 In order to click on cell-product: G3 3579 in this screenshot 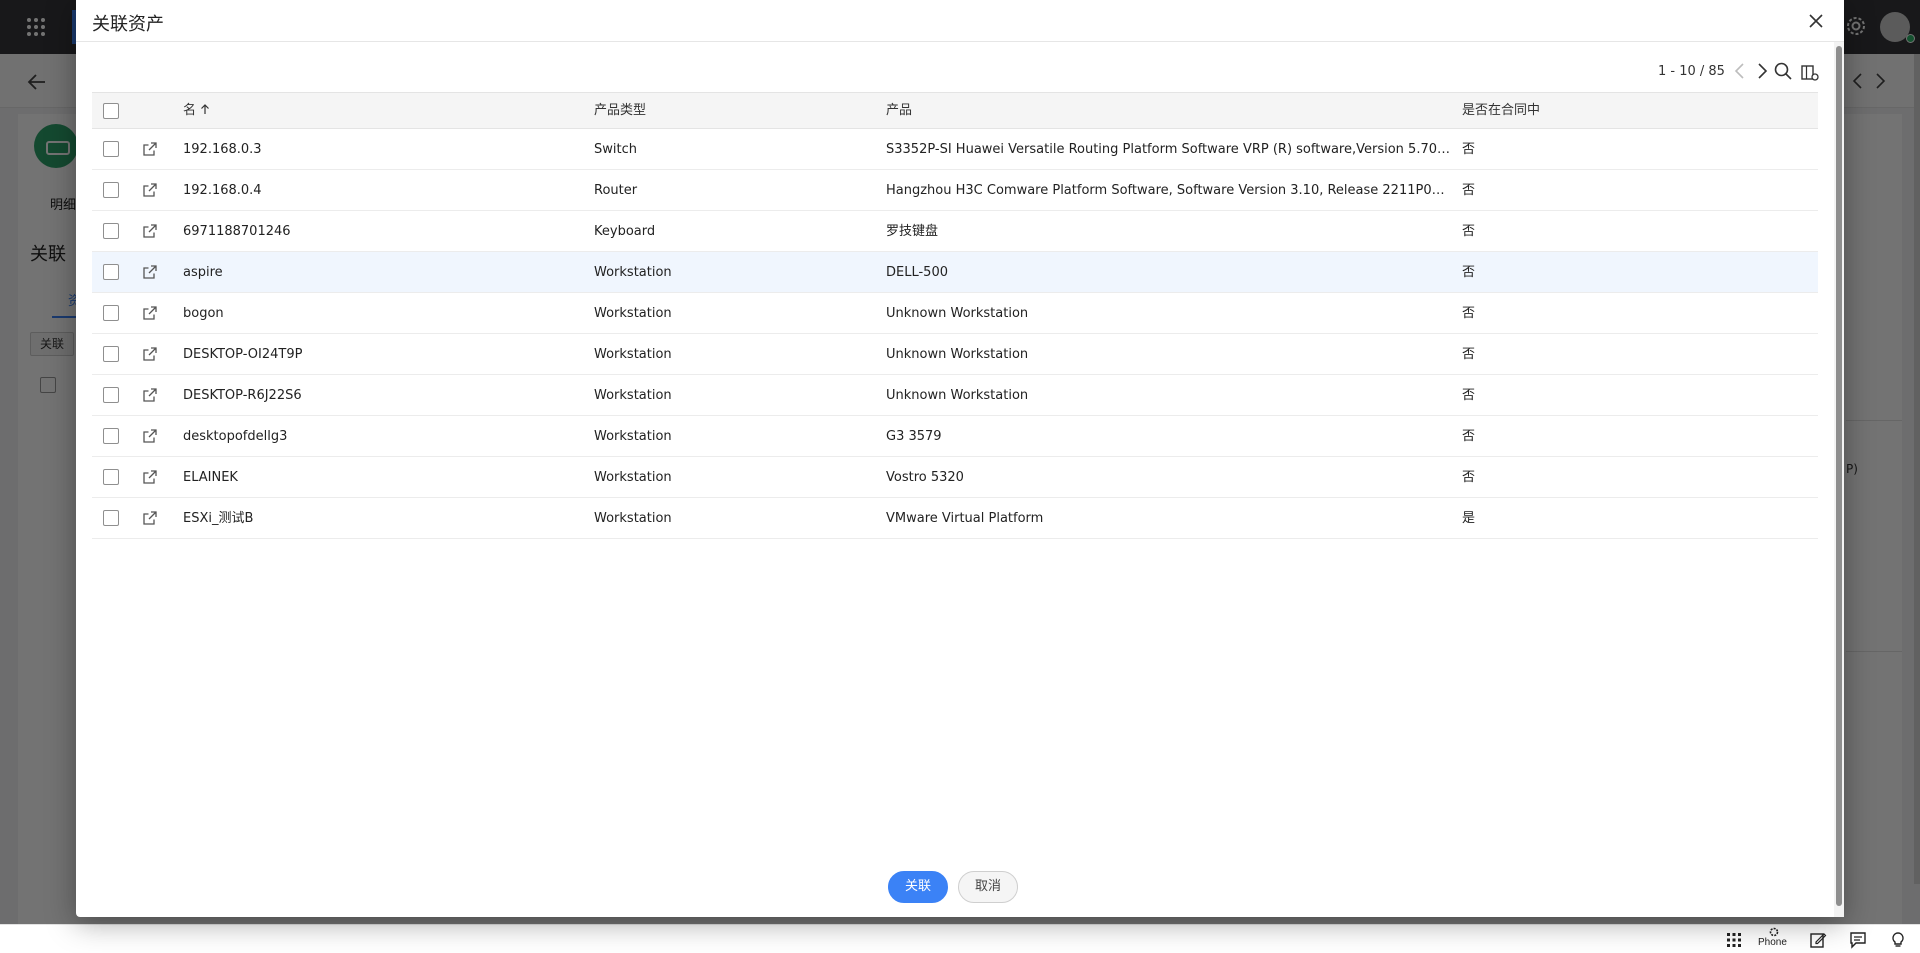, I will do `click(914, 436)`.